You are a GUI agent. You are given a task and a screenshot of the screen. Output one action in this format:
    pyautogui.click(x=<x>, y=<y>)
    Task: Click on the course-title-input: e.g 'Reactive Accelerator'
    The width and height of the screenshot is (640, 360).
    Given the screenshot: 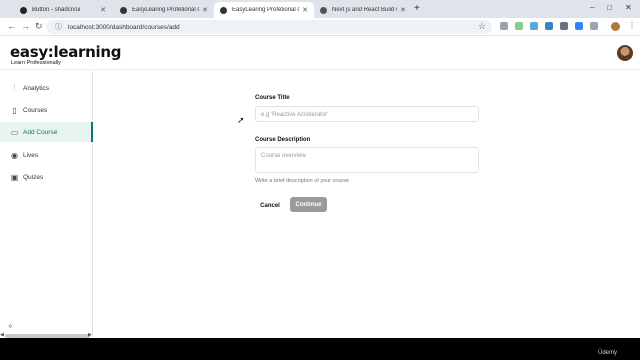 What is the action you would take?
    pyautogui.click(x=367, y=114)
    